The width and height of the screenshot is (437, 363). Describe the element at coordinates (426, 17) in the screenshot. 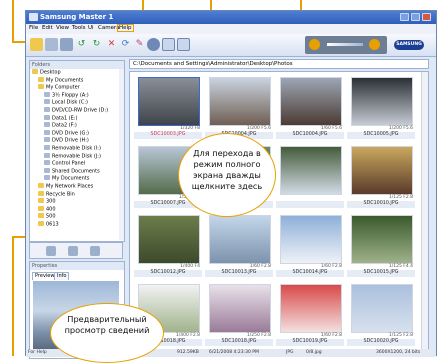

I see `close-button` at that location.